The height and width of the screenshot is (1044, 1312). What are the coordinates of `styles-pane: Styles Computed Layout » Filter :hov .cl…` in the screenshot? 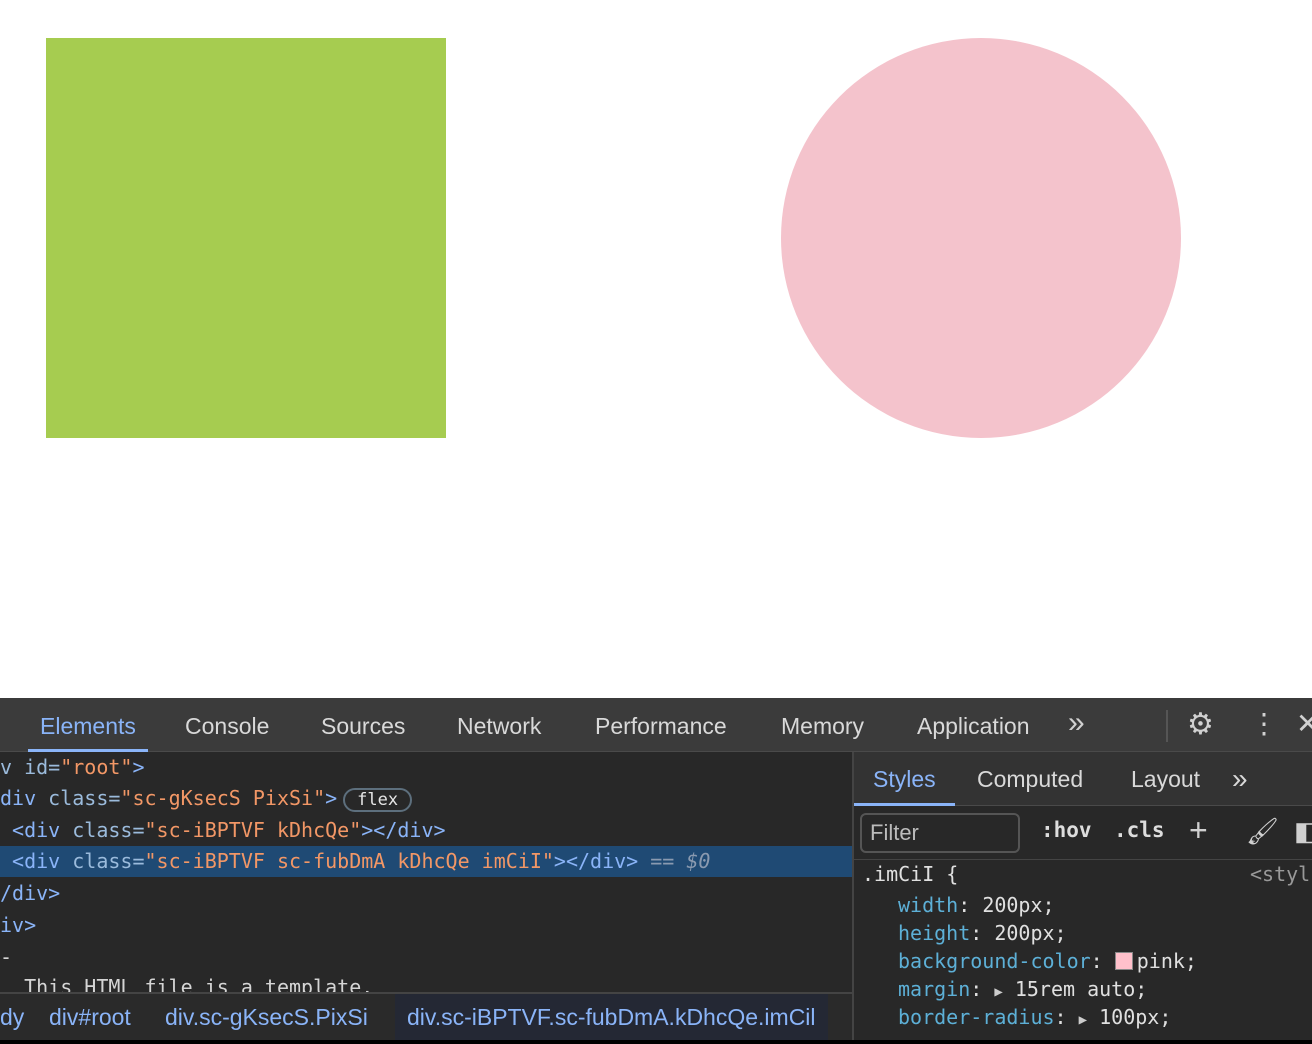 It's located at (1083, 898).